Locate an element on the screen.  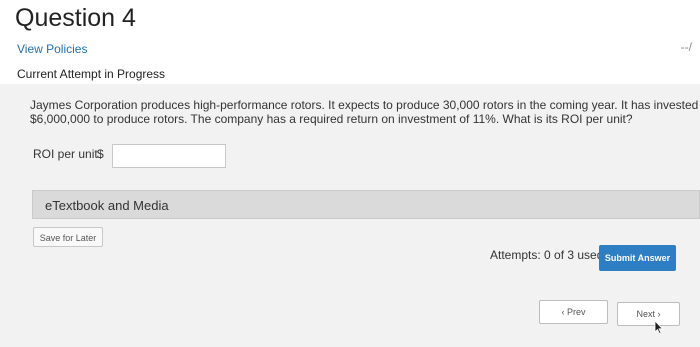
roi-per-unit-input is located at coordinates (169, 156).